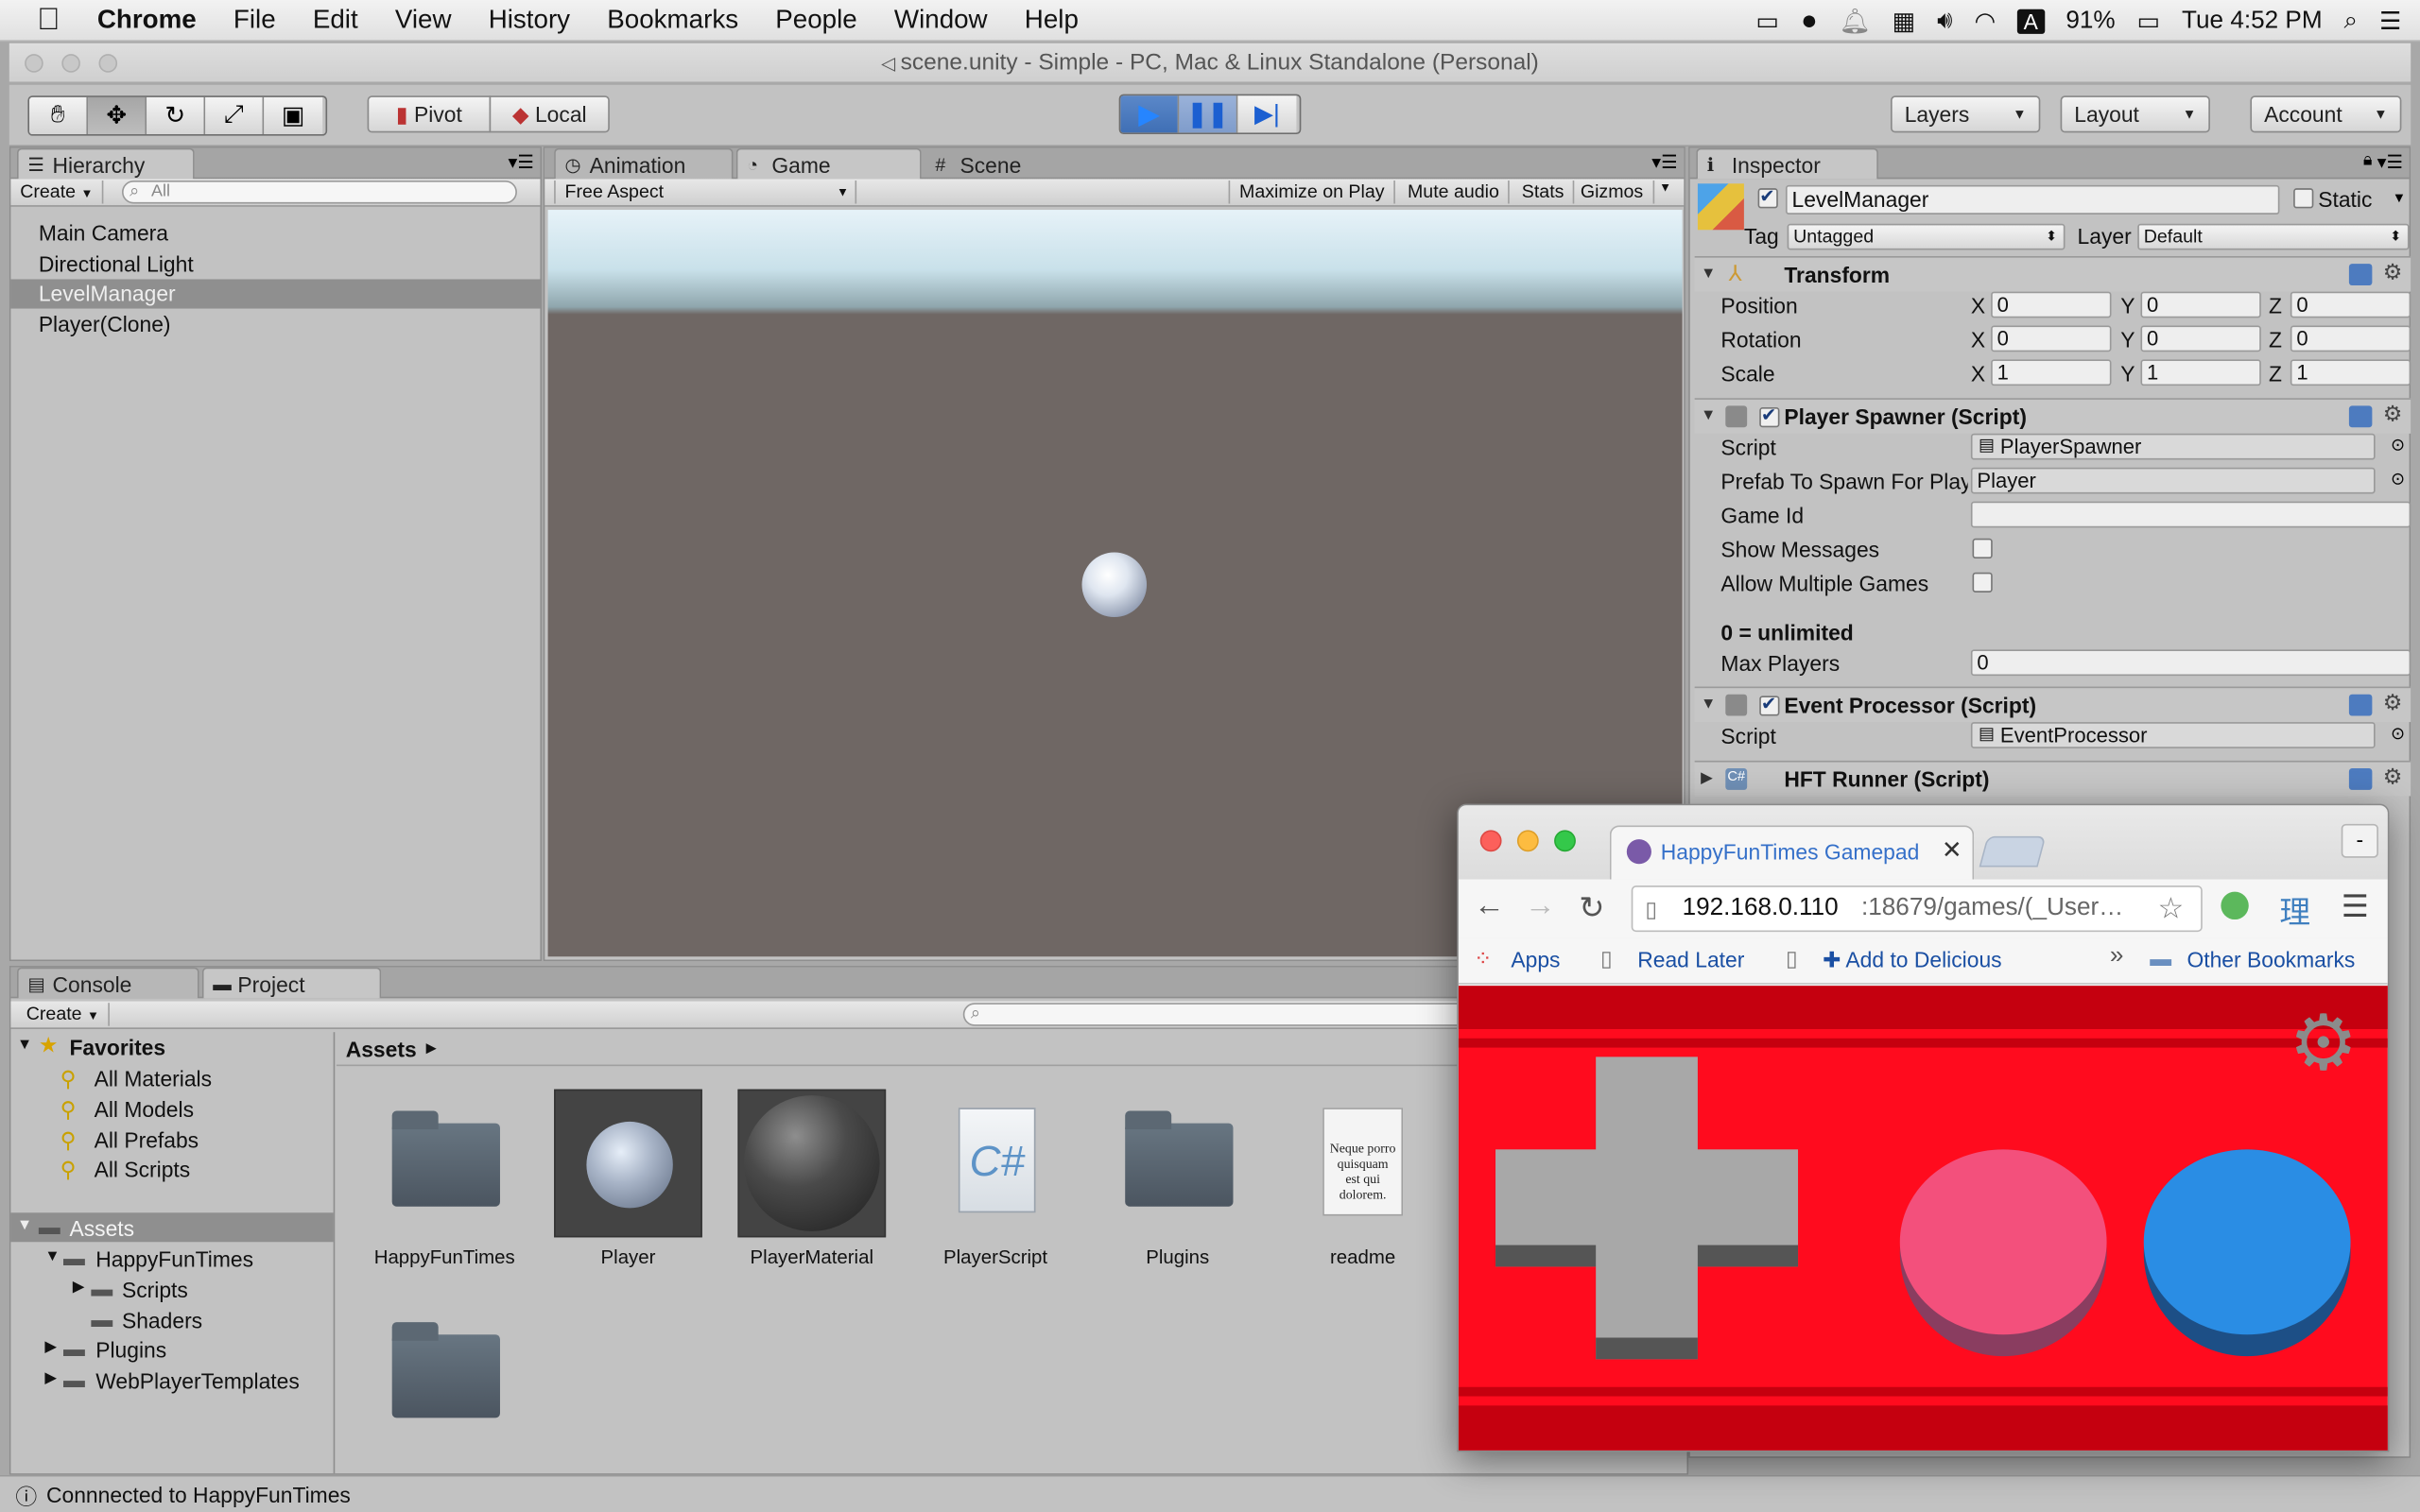  I want to click on tree-scripts: Scripts, so click(155, 1290).